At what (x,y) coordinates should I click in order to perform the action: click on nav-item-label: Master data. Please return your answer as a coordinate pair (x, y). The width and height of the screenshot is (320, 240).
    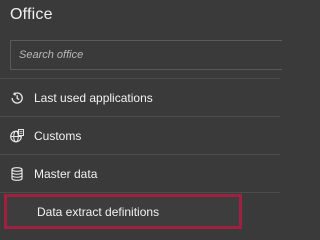
    Looking at the image, I should click on (66, 173).